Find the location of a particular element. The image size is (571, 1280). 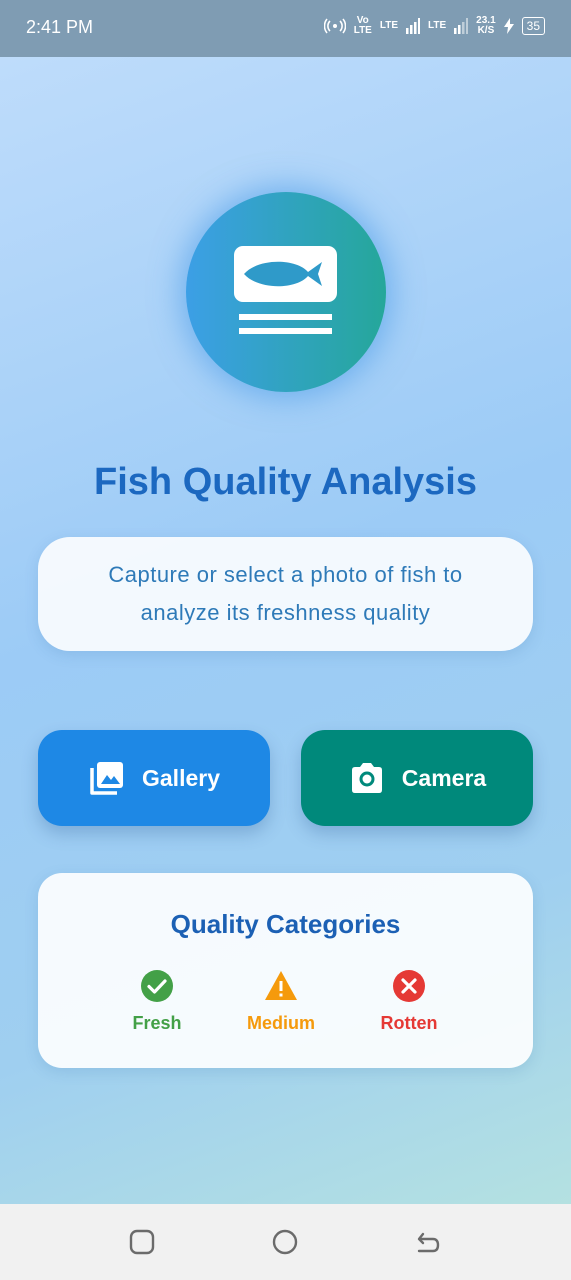

page-title: Fish Quality Analysis is located at coordinates (285, 482).